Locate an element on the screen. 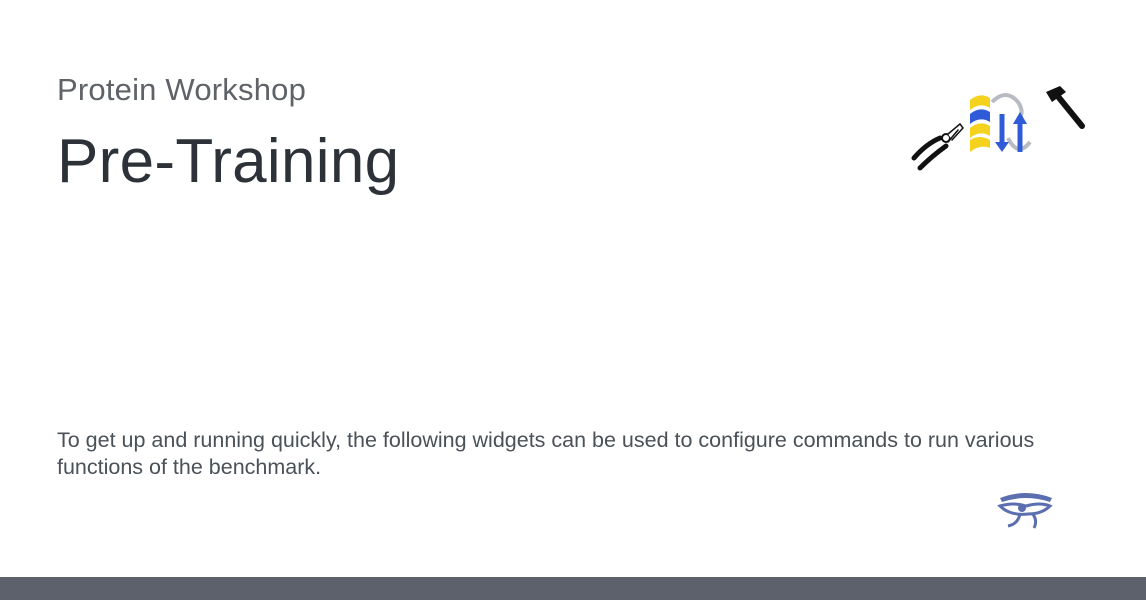 The height and width of the screenshot is (600, 1146). eye-of-horus-icon is located at coordinates (1025, 511).